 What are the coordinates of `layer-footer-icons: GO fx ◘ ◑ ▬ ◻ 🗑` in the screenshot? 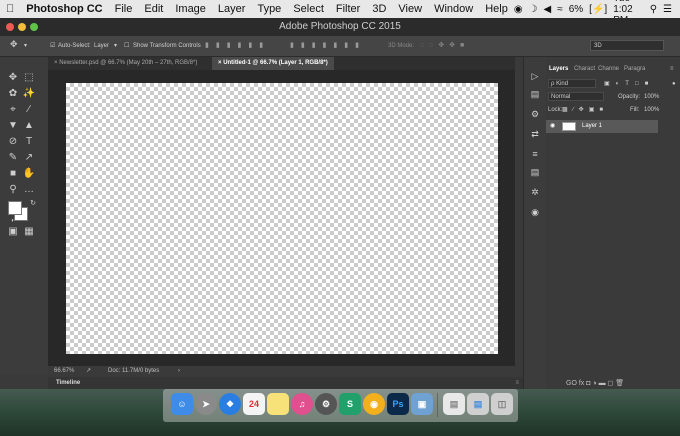 It's located at (595, 384).